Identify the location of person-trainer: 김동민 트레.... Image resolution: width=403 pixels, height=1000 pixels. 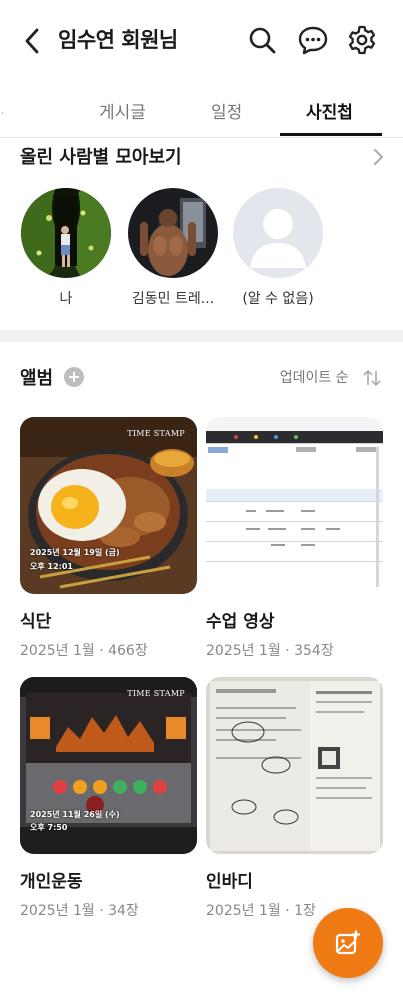
(173, 248).